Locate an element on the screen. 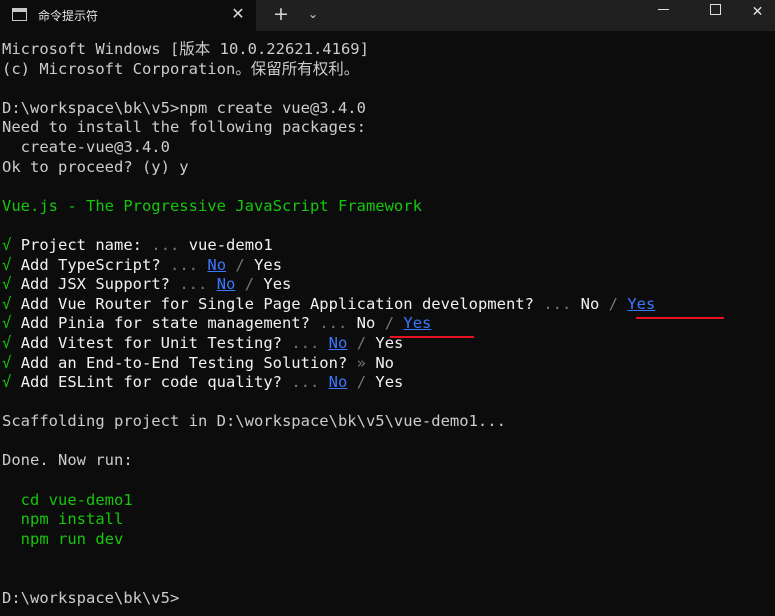 This screenshot has width=775, height=616. red-underline-pinia is located at coordinates (432, 337).